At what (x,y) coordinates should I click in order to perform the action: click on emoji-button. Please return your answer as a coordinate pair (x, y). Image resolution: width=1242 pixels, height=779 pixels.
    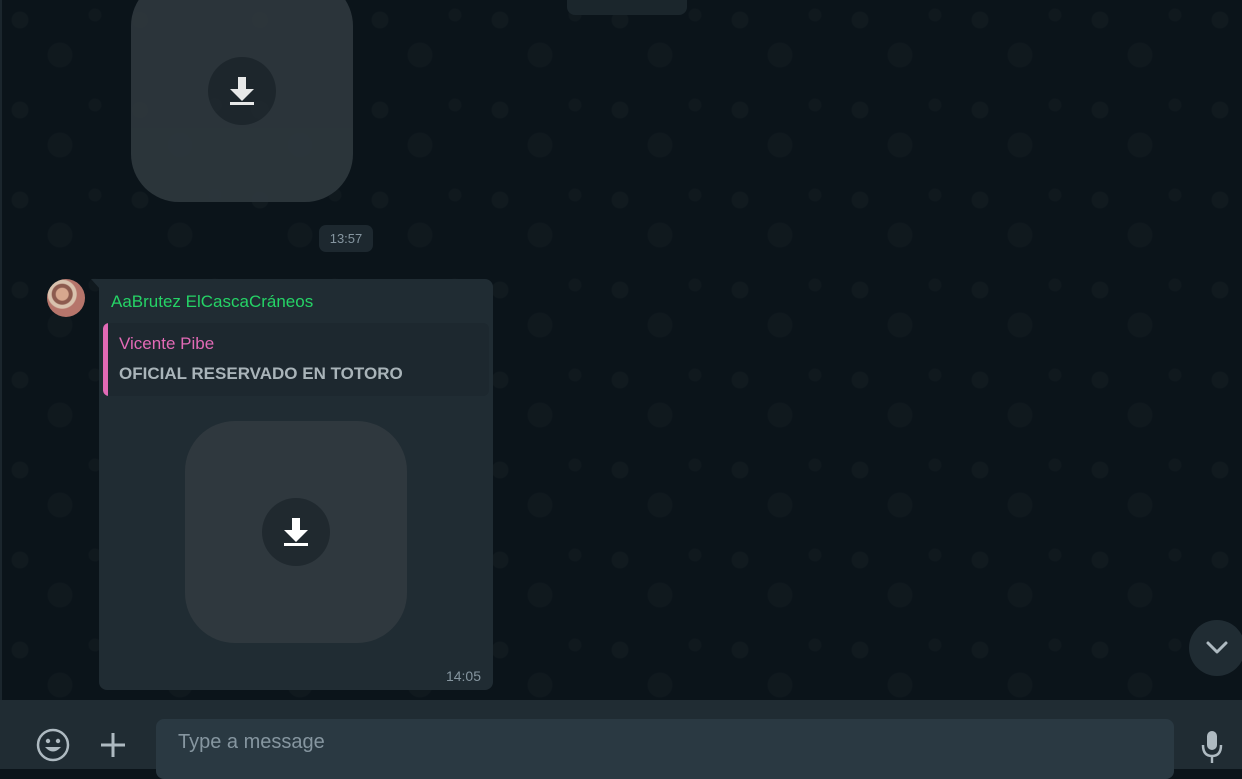
    Looking at the image, I should click on (53, 745).